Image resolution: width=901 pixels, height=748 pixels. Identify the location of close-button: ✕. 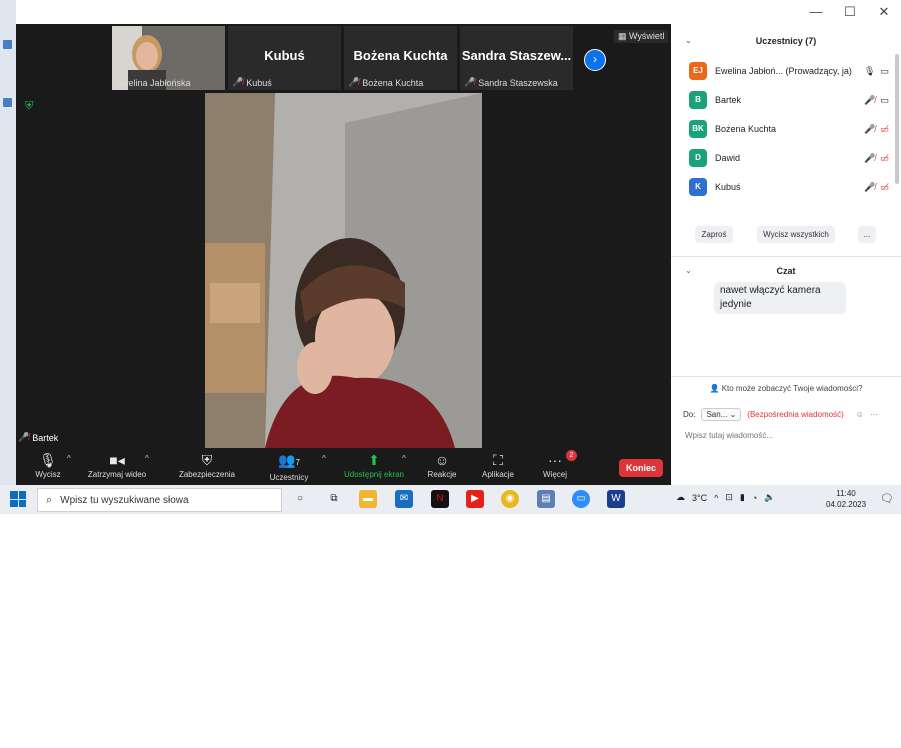
(884, 12).